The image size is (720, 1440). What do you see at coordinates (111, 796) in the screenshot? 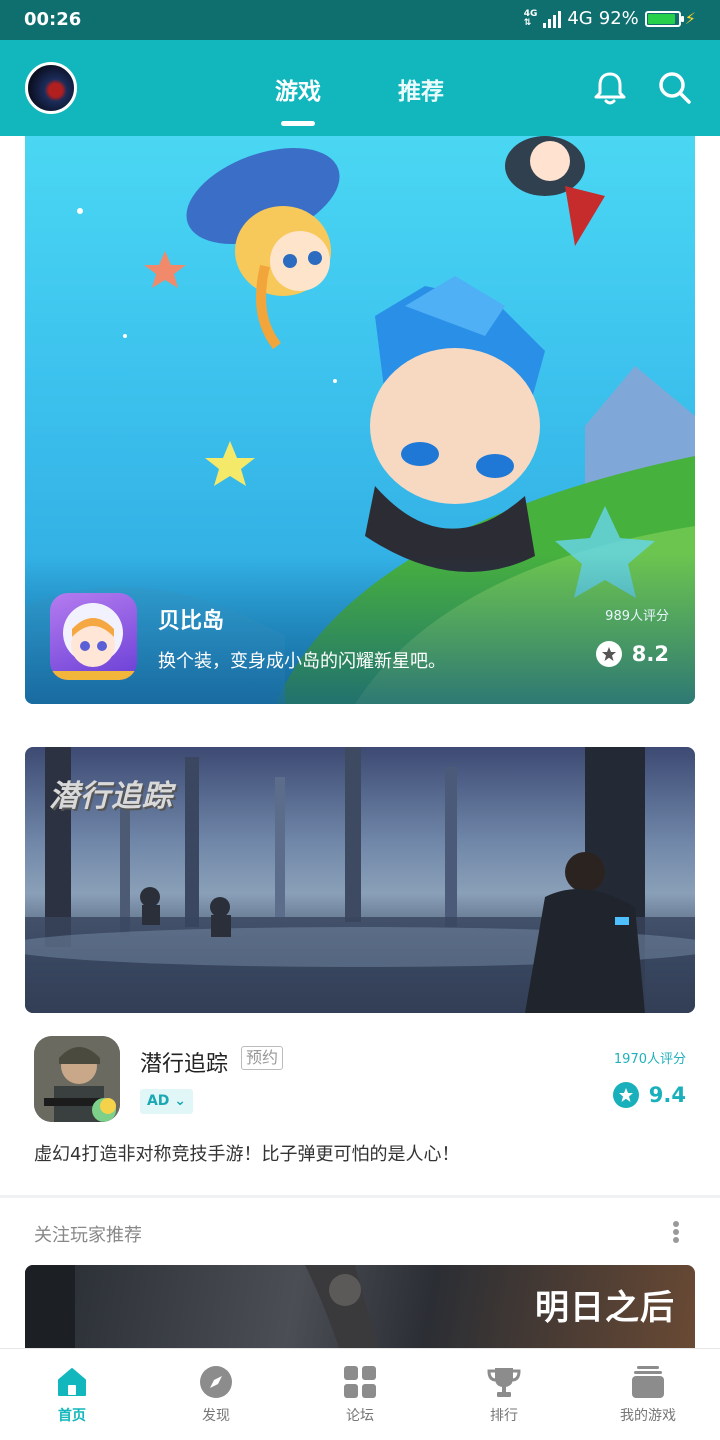
I see `game-banner-title: 潜行追踪` at bounding box center [111, 796].